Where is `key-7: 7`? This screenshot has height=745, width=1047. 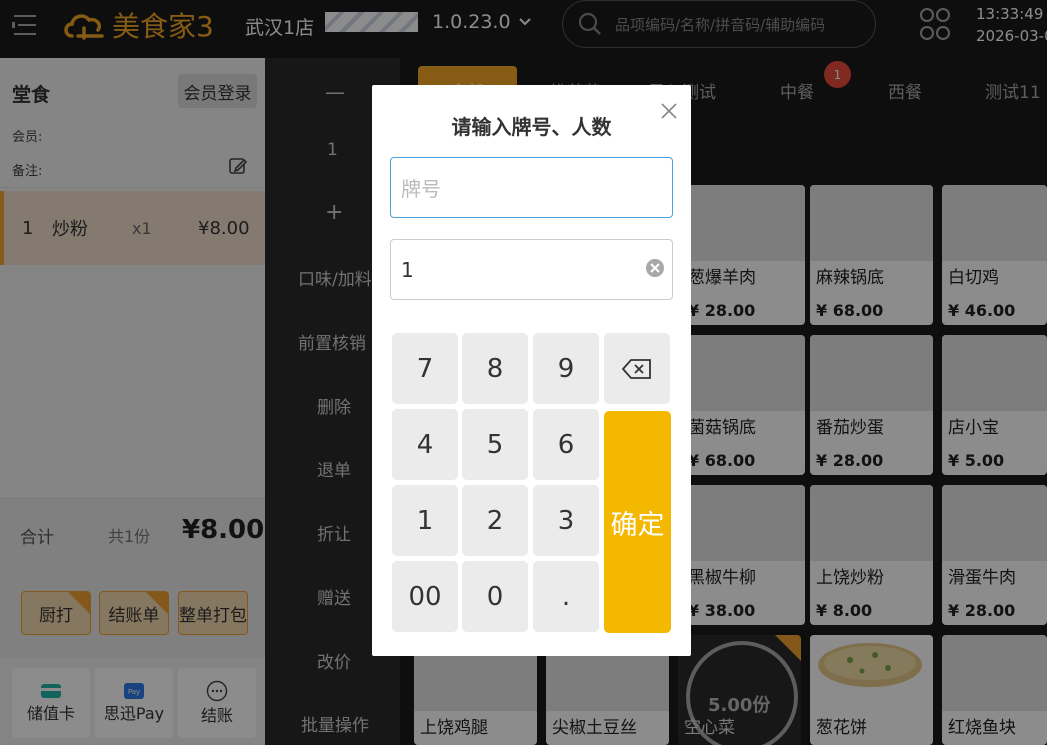
key-7: 7 is located at coordinates (425, 368).